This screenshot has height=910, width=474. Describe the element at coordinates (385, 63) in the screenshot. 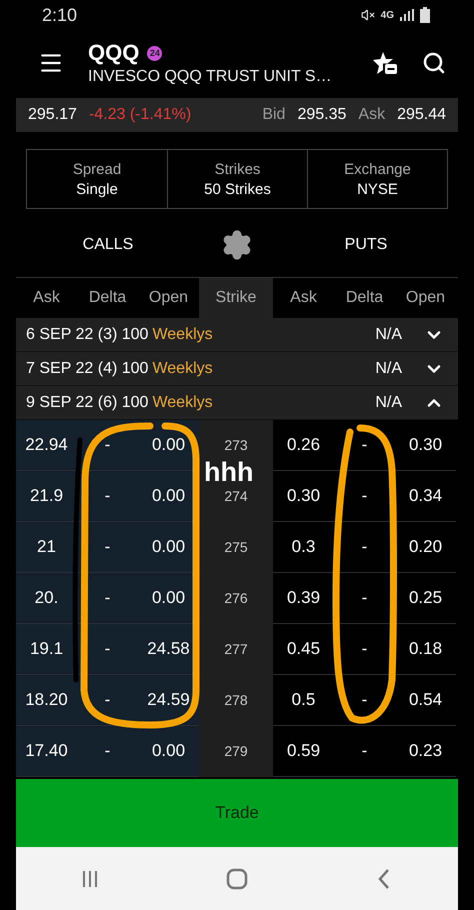

I see `watchlist-button` at that location.